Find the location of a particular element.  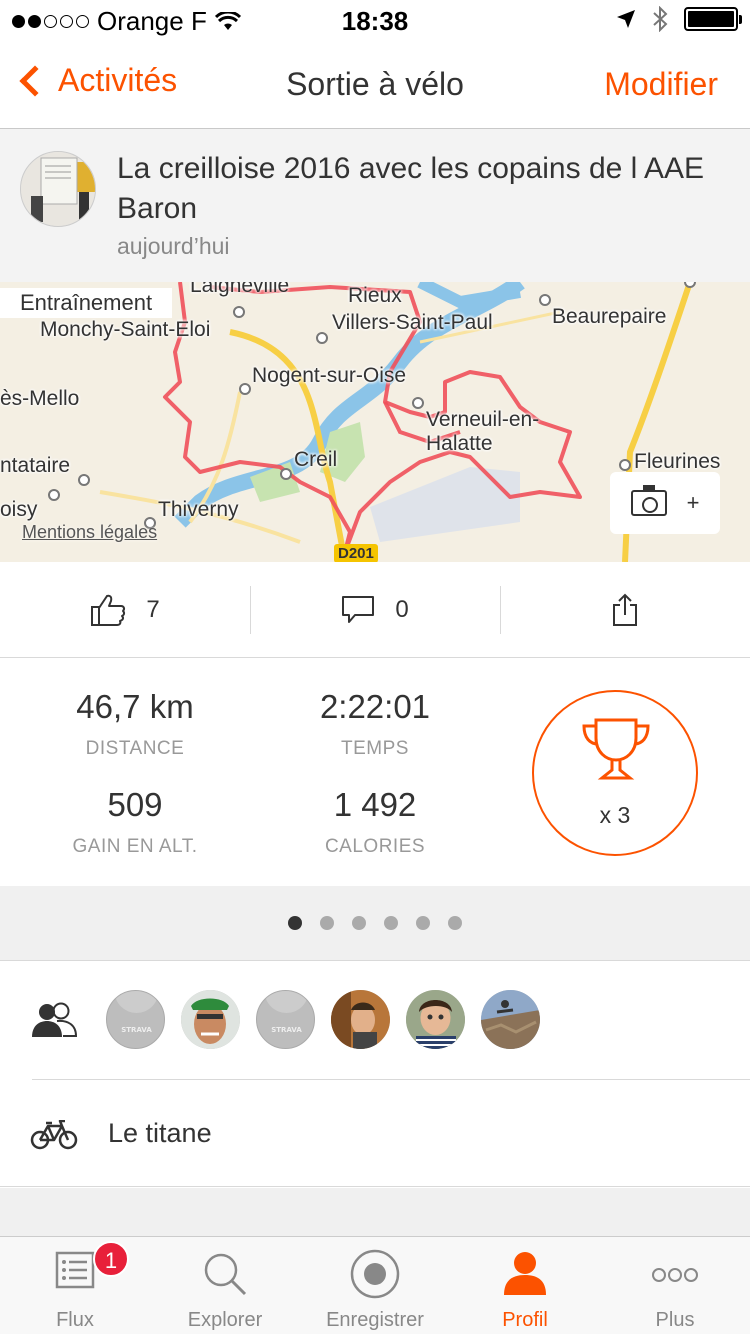

tab-bar: 1 Flux Explorer Enregistrer Profil Plus is located at coordinates (375, 1285).